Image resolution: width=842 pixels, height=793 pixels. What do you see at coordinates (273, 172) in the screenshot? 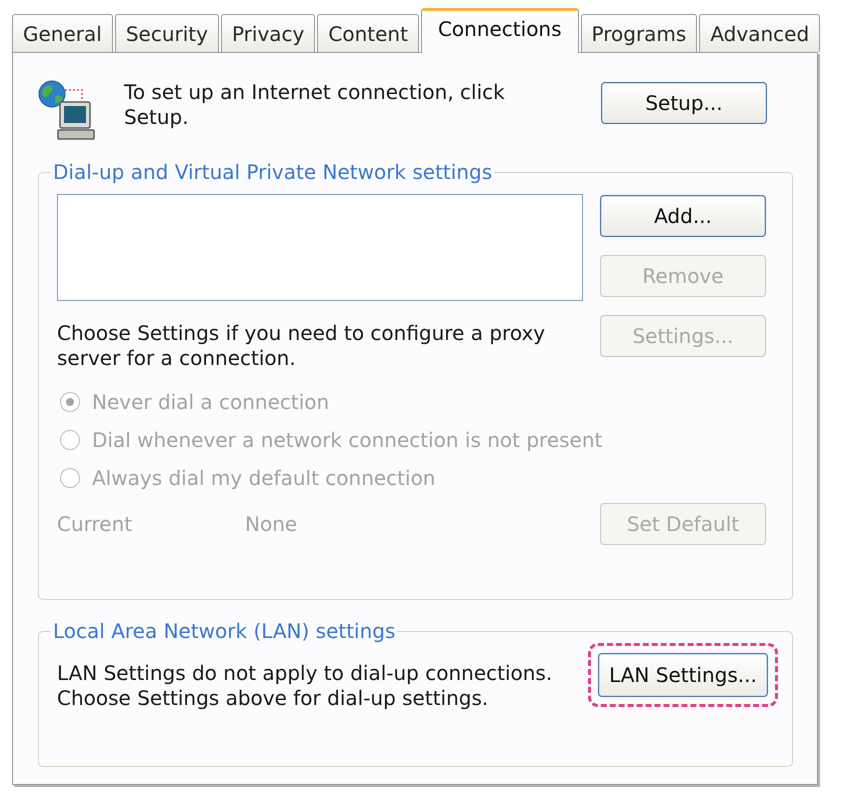
I see `group-title: Dial-up and Virtual Private Network settings` at bounding box center [273, 172].